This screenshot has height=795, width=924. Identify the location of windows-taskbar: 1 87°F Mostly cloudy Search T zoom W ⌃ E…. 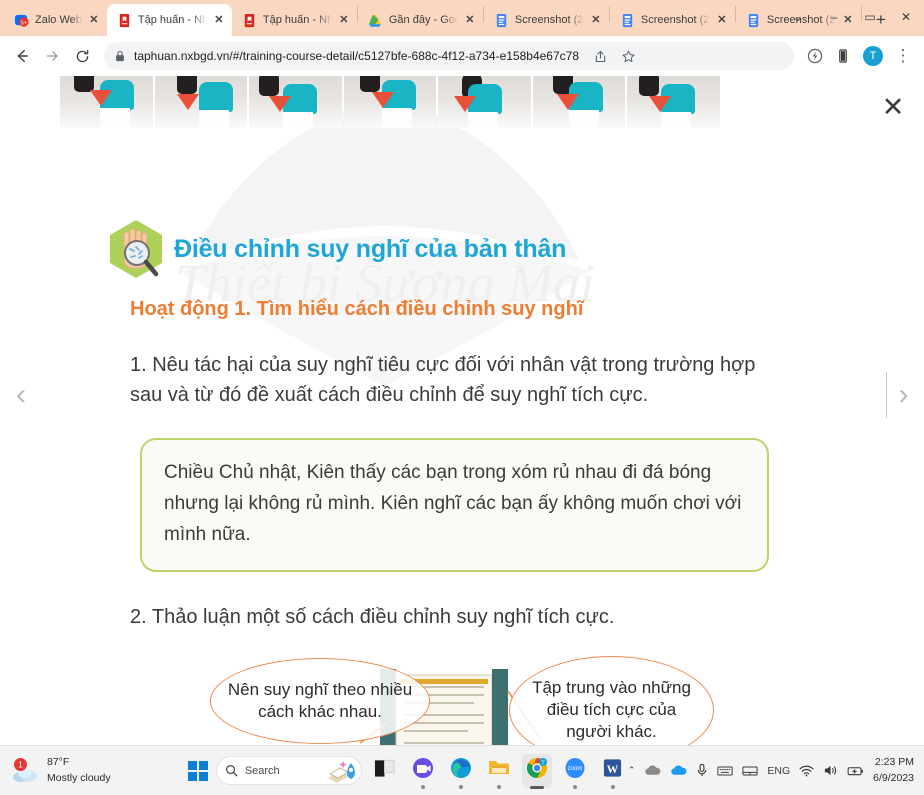
(462, 770).